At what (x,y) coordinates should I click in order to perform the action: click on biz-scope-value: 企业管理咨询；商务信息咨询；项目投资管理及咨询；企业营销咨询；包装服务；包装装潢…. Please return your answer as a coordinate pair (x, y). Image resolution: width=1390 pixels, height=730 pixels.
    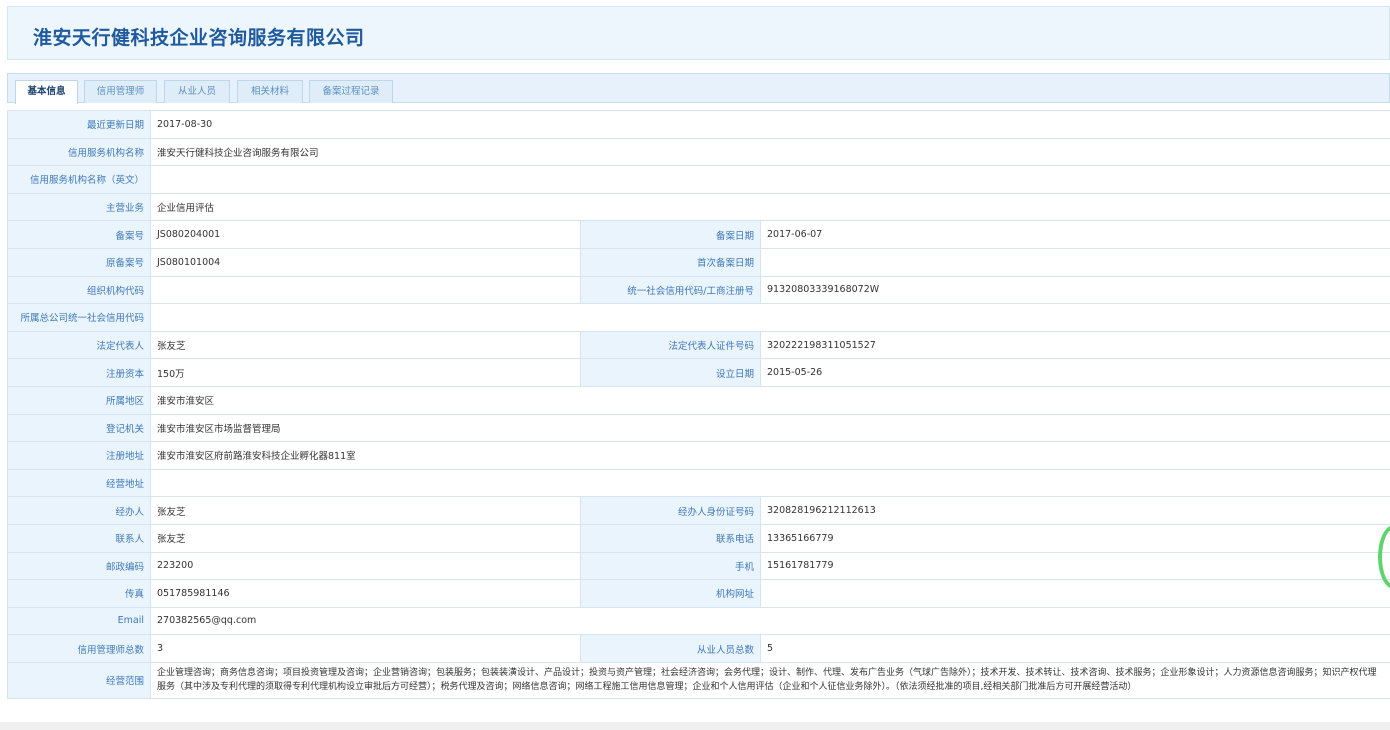
    Looking at the image, I should click on (769, 680).